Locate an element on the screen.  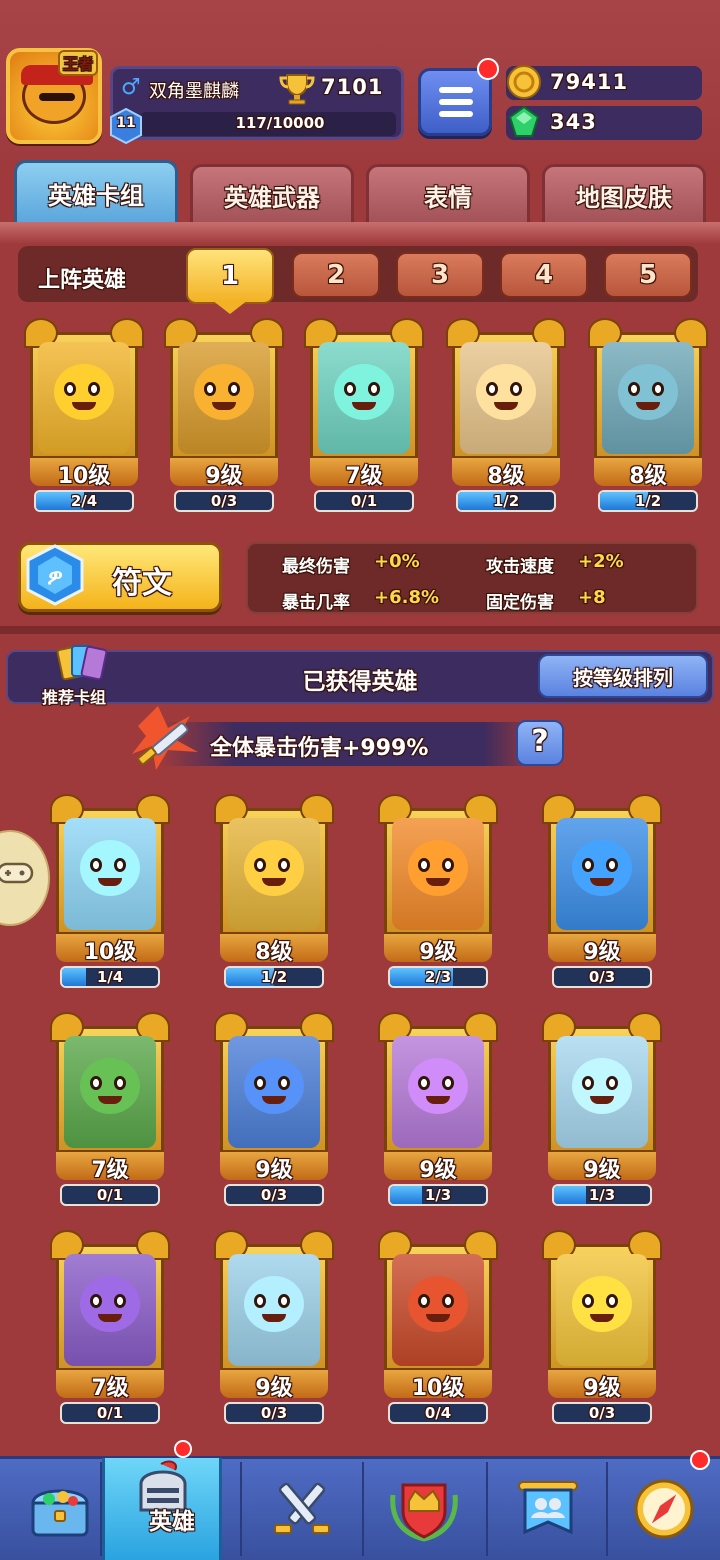
gem-currency: 343 is located at coordinates (604, 122).